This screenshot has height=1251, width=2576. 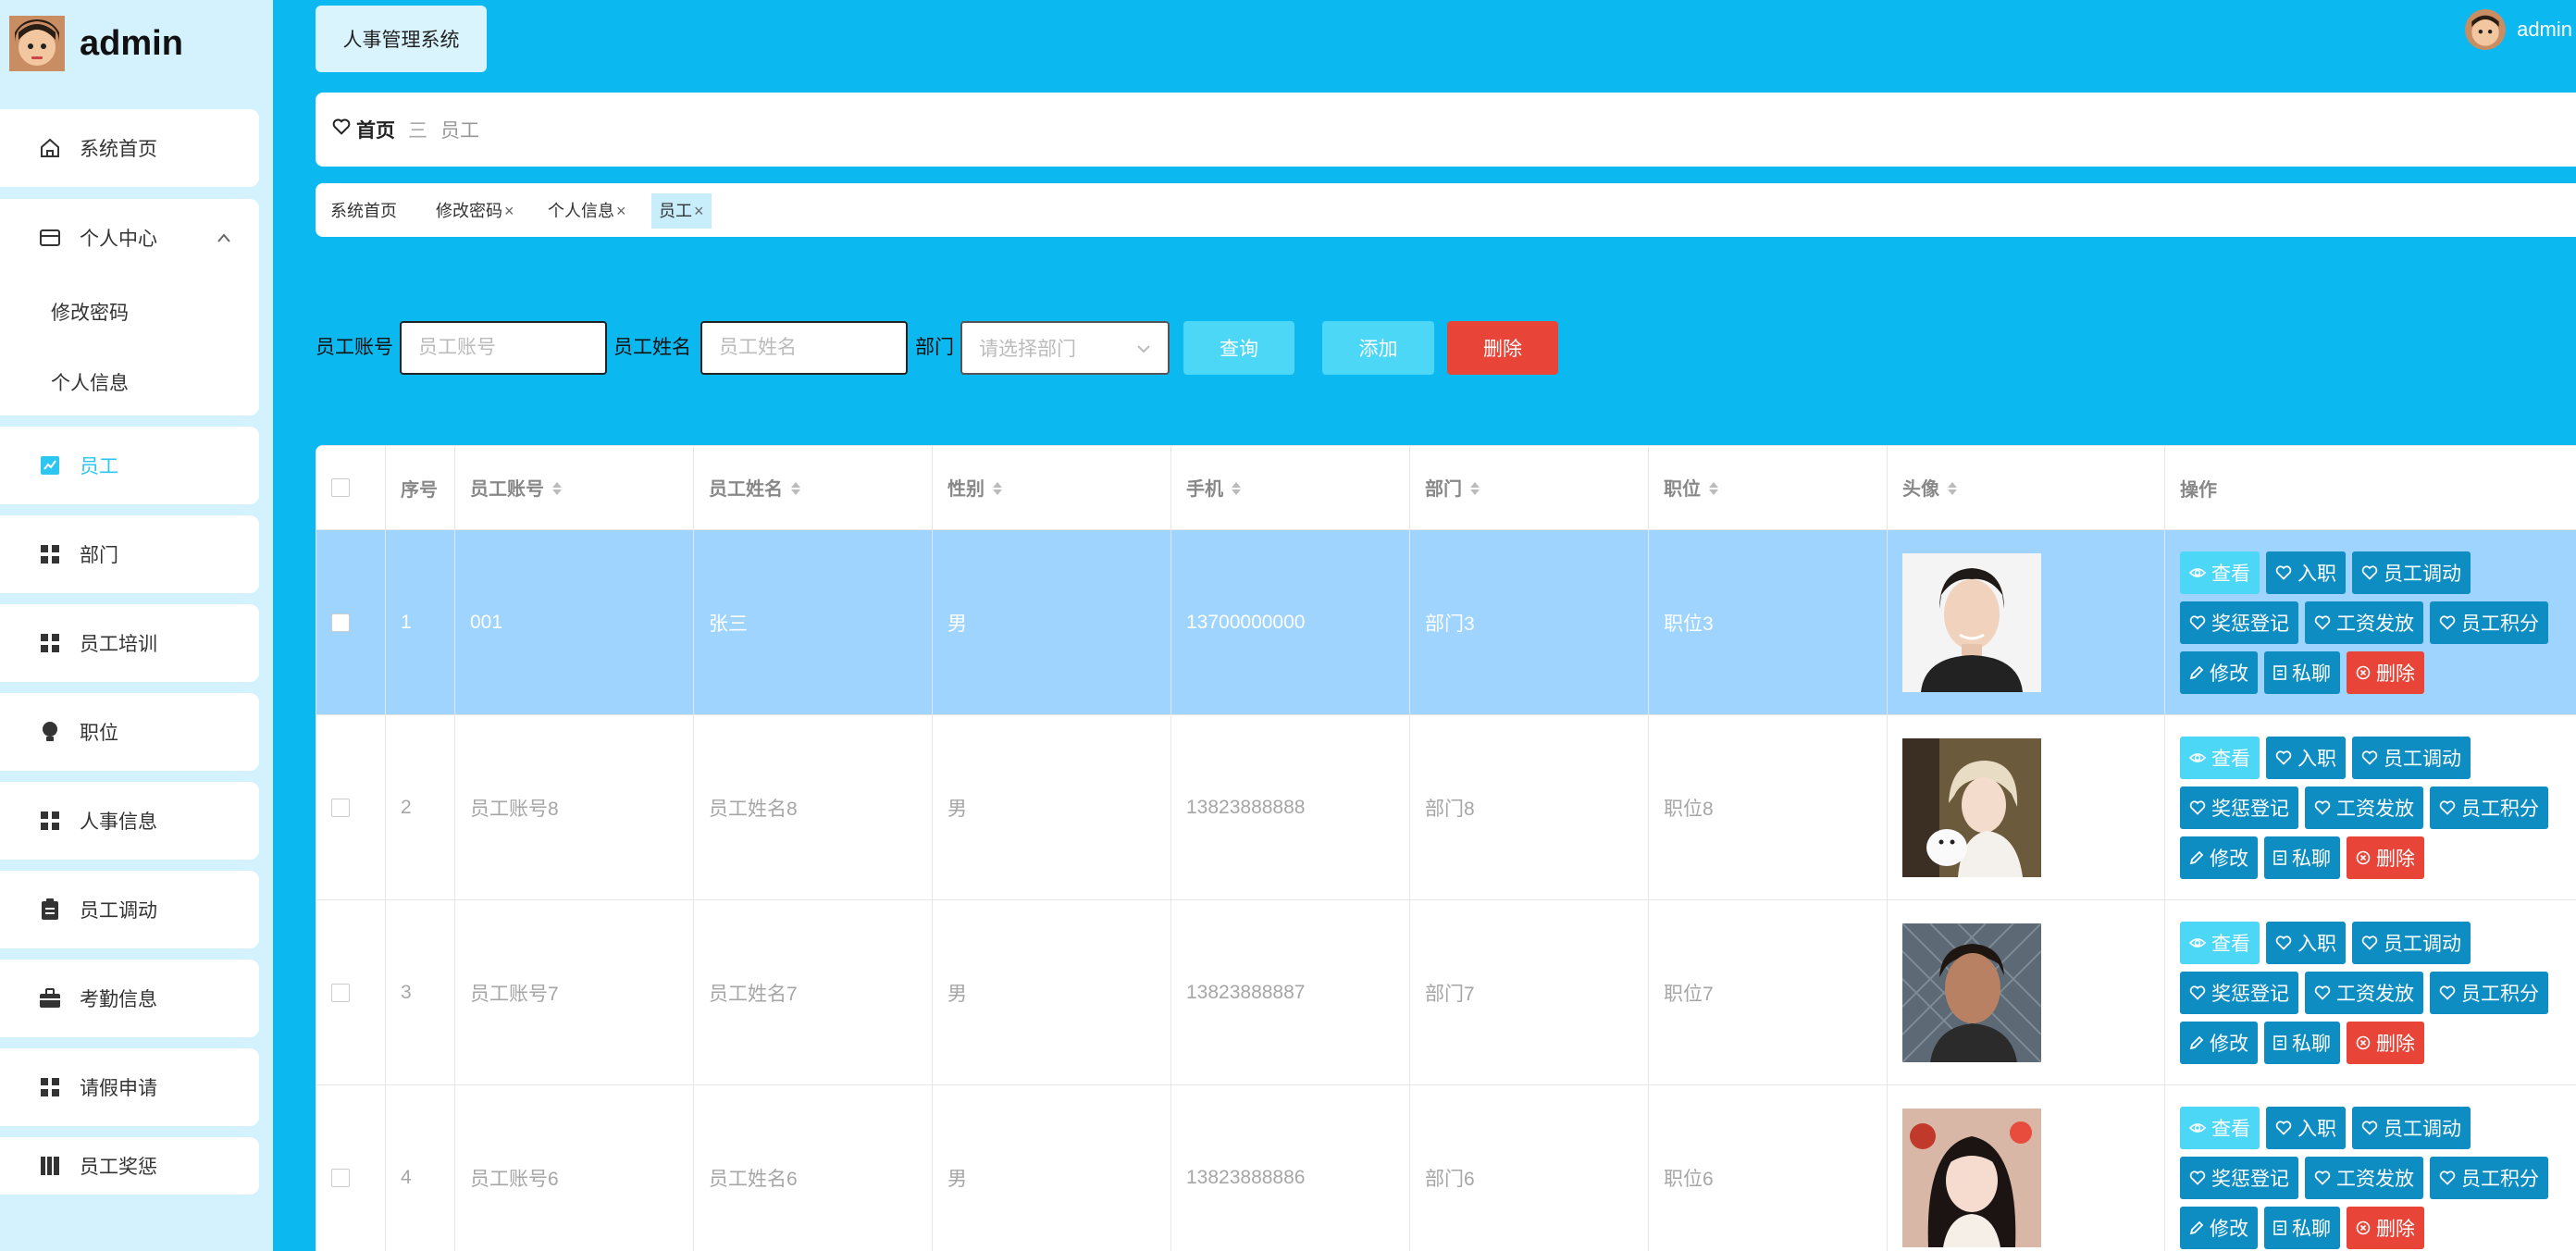 What do you see at coordinates (587, 211) in the screenshot?
I see `tag-personal-info: 个人信息 ×` at bounding box center [587, 211].